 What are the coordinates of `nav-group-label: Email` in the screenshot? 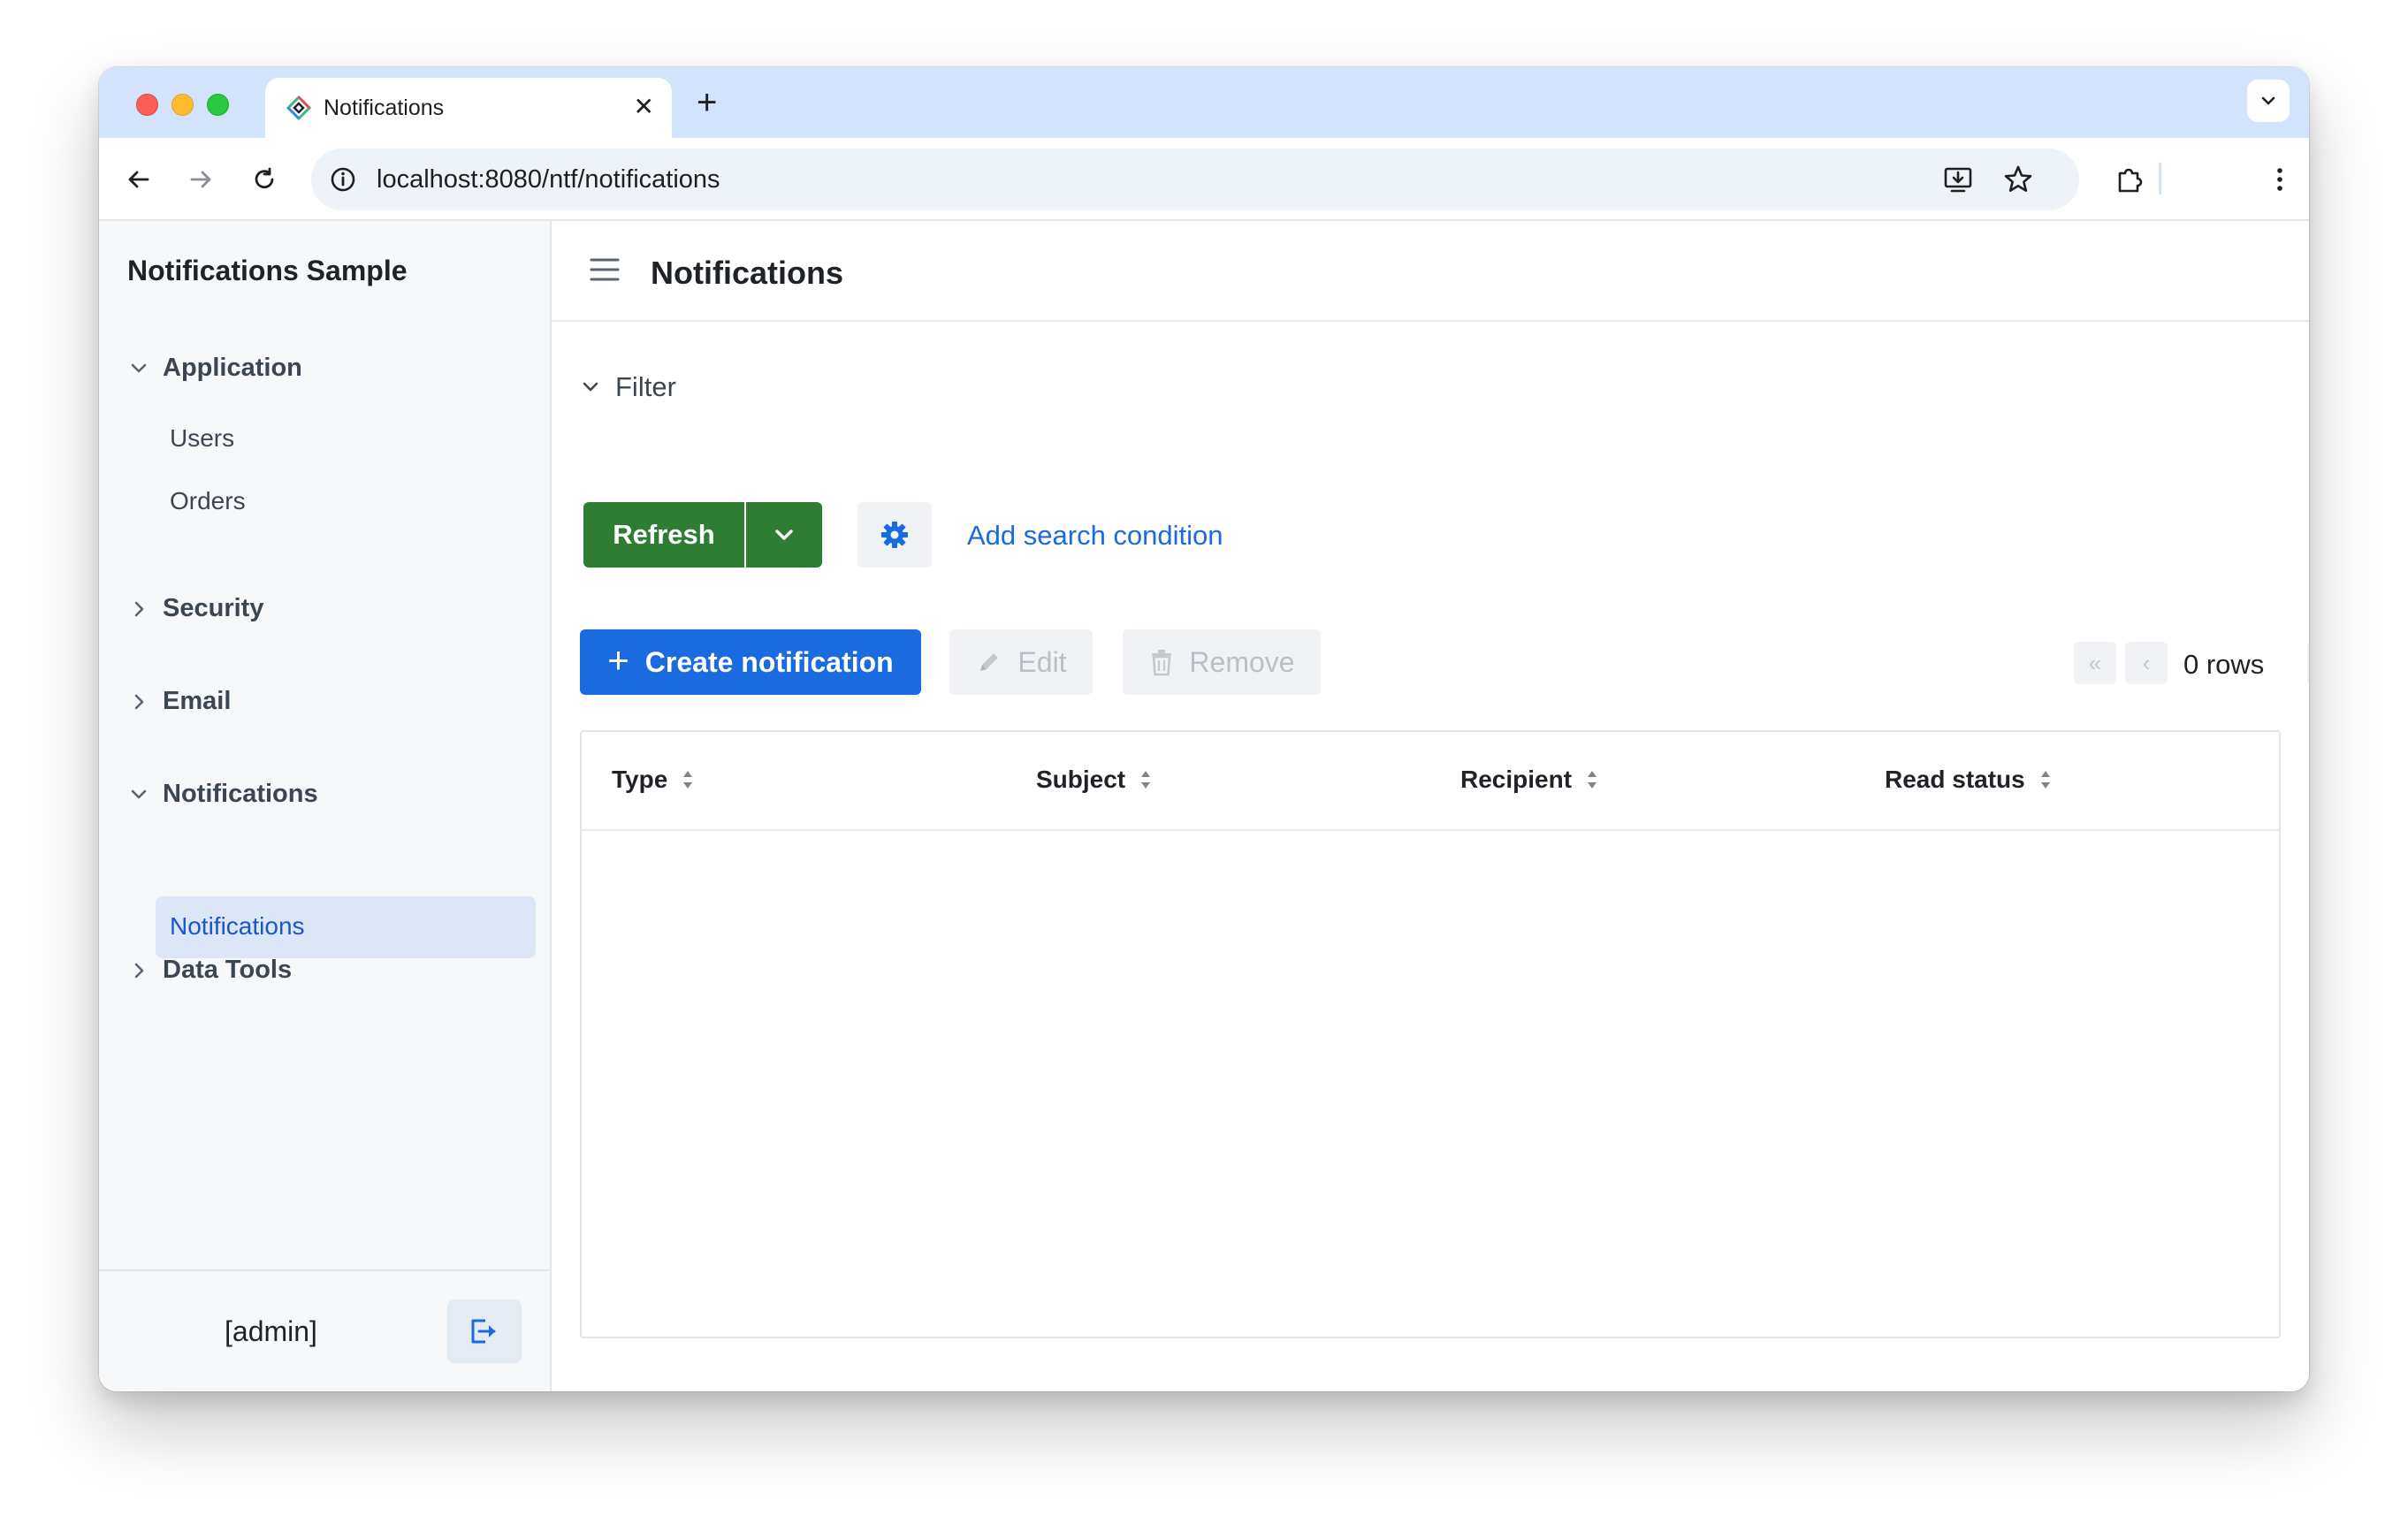 It's located at (197, 701).